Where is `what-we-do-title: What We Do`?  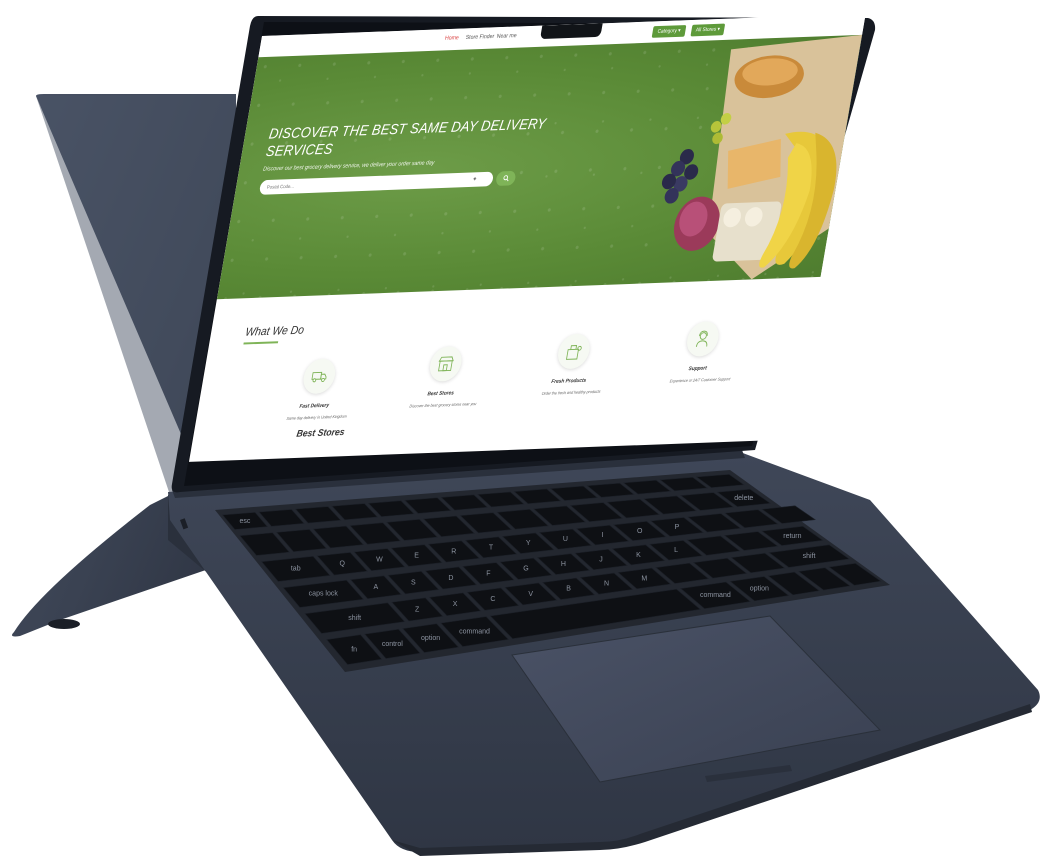
what-we-do-title: What We Do is located at coordinates (275, 330).